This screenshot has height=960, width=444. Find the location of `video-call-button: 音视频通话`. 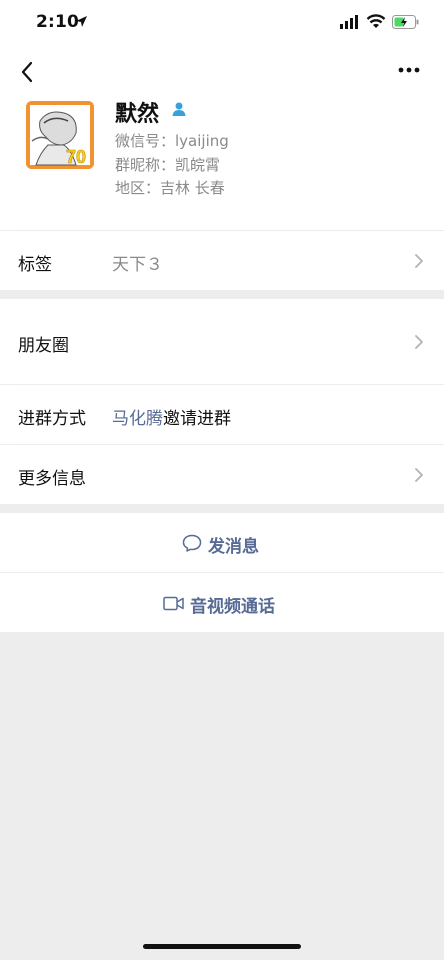

video-call-button: 音视频通话 is located at coordinates (222, 602).